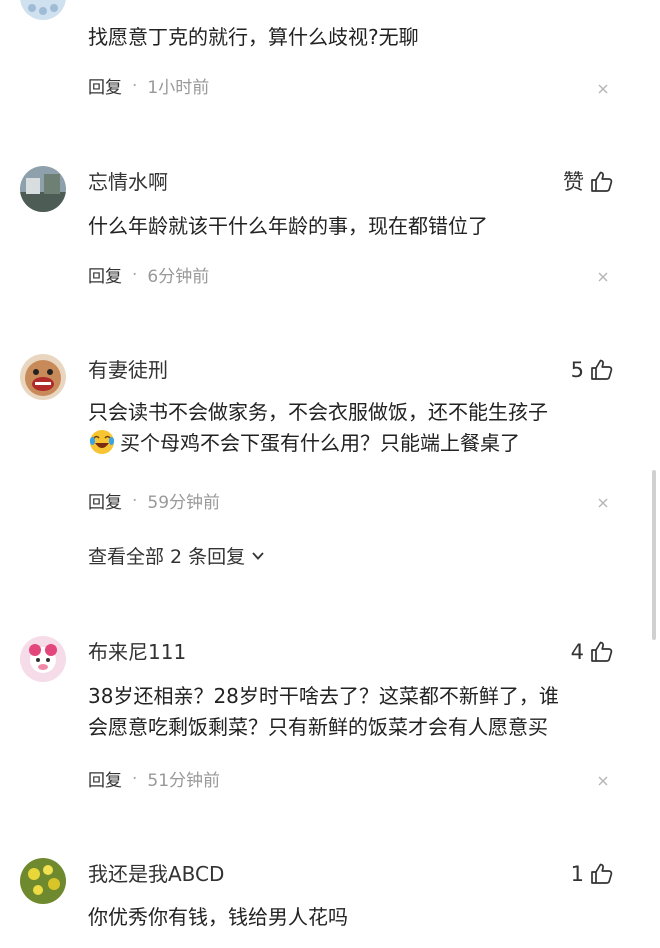 Image resolution: width=660 pixels, height=948 pixels. Describe the element at coordinates (128, 370) in the screenshot. I see `username: 有妻徒刑` at that location.